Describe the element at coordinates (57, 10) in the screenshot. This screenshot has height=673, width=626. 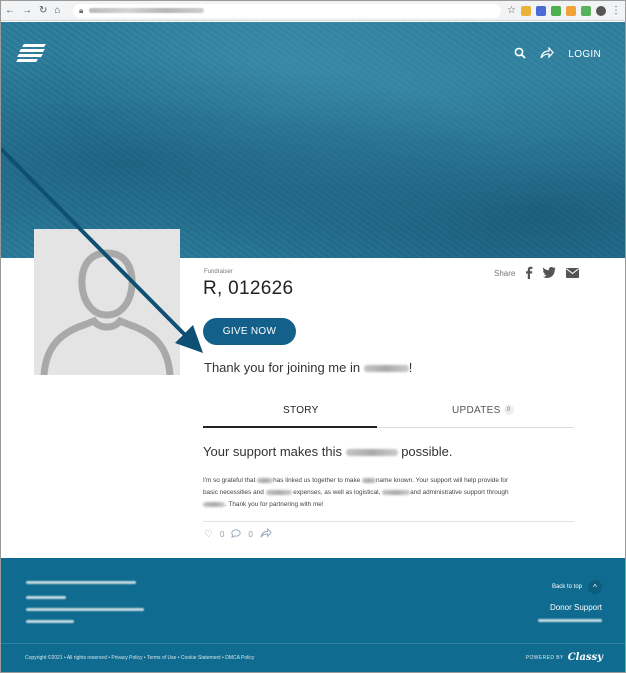
I see `home-icon: ⌂` at that location.